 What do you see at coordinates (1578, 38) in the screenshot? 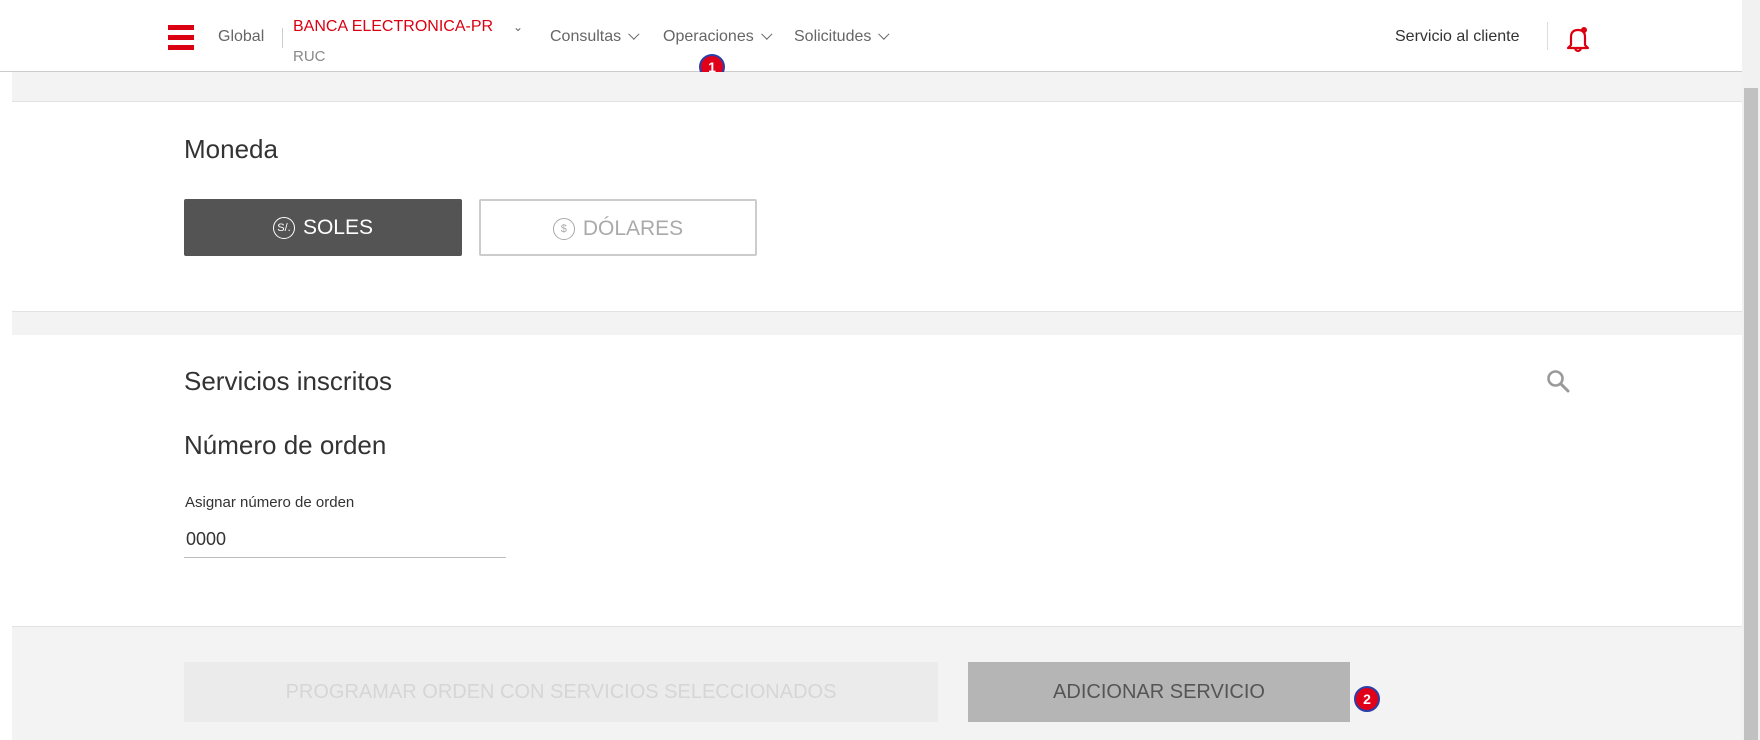
I see `bell-icon` at bounding box center [1578, 38].